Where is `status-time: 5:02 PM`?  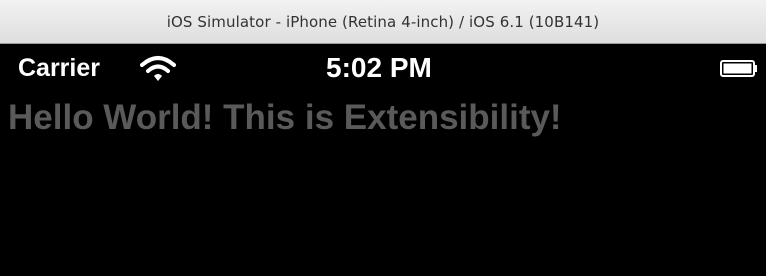 status-time: 5:02 PM is located at coordinates (379, 67).